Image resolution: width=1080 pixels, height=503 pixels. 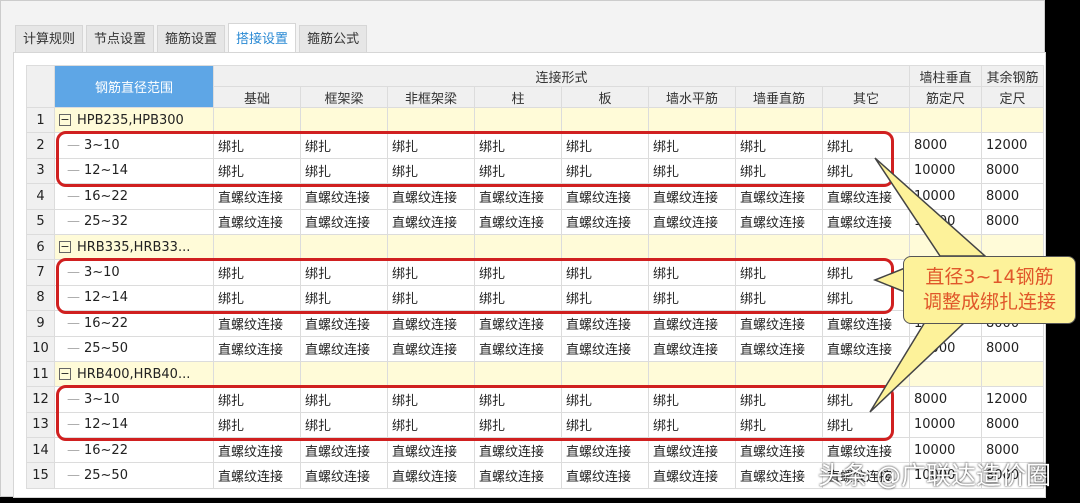 I want to click on callout-line-2: 调整成绑扎连接, so click(x=989, y=302).